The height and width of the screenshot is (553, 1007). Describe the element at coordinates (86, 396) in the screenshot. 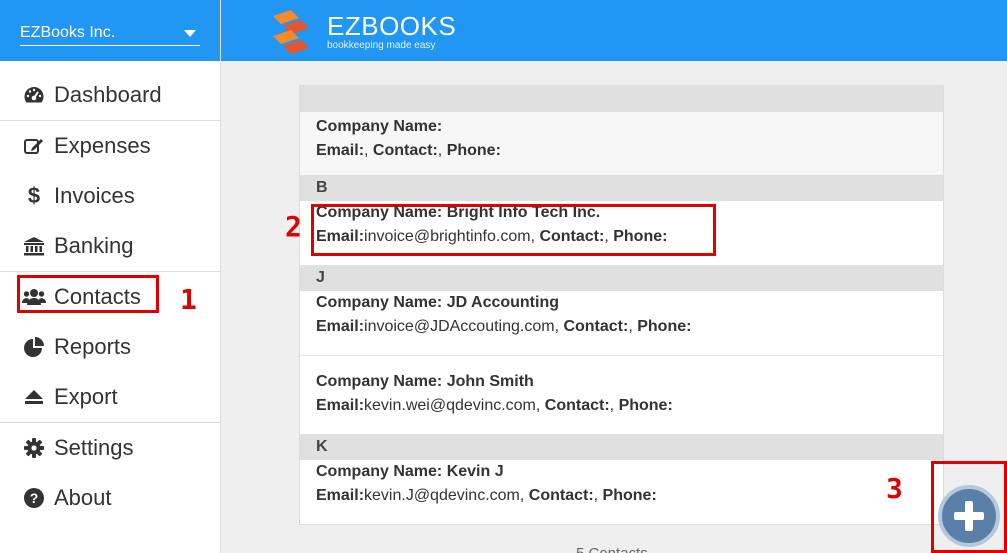

I see `sidebar-item-label: Export` at that location.